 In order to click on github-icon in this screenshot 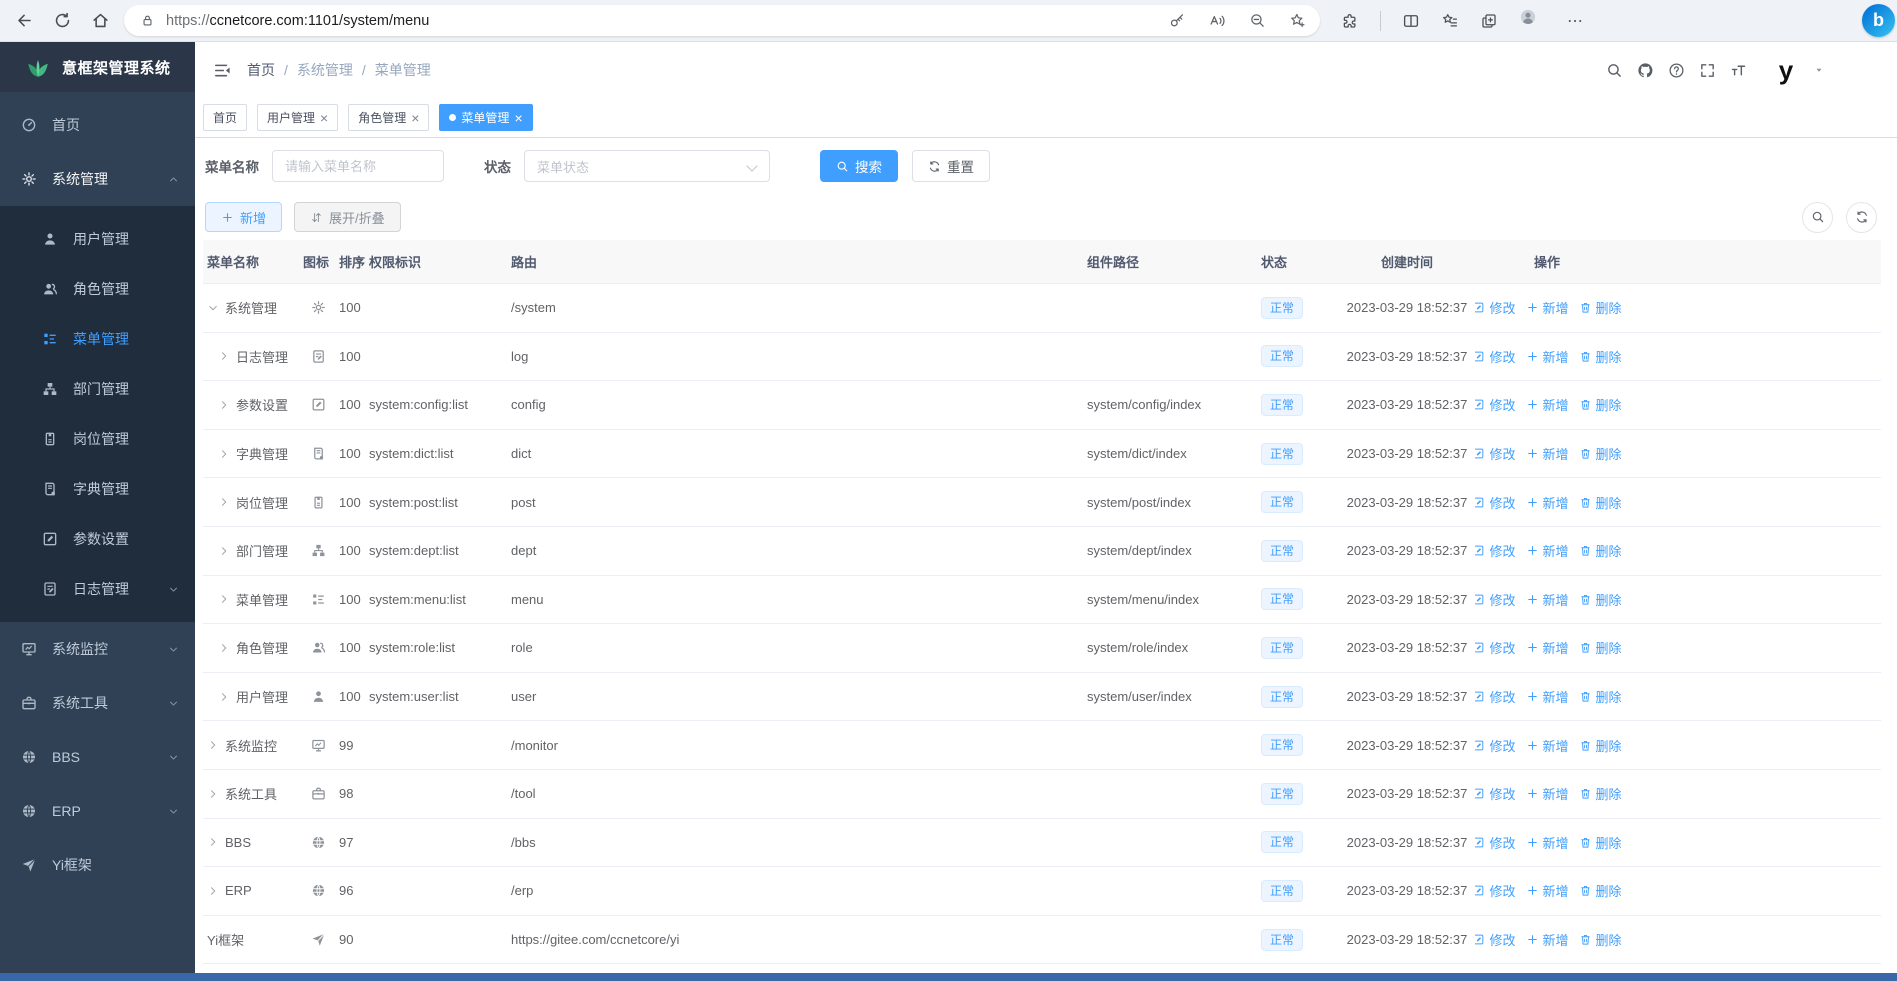, I will do `click(1645, 70)`.